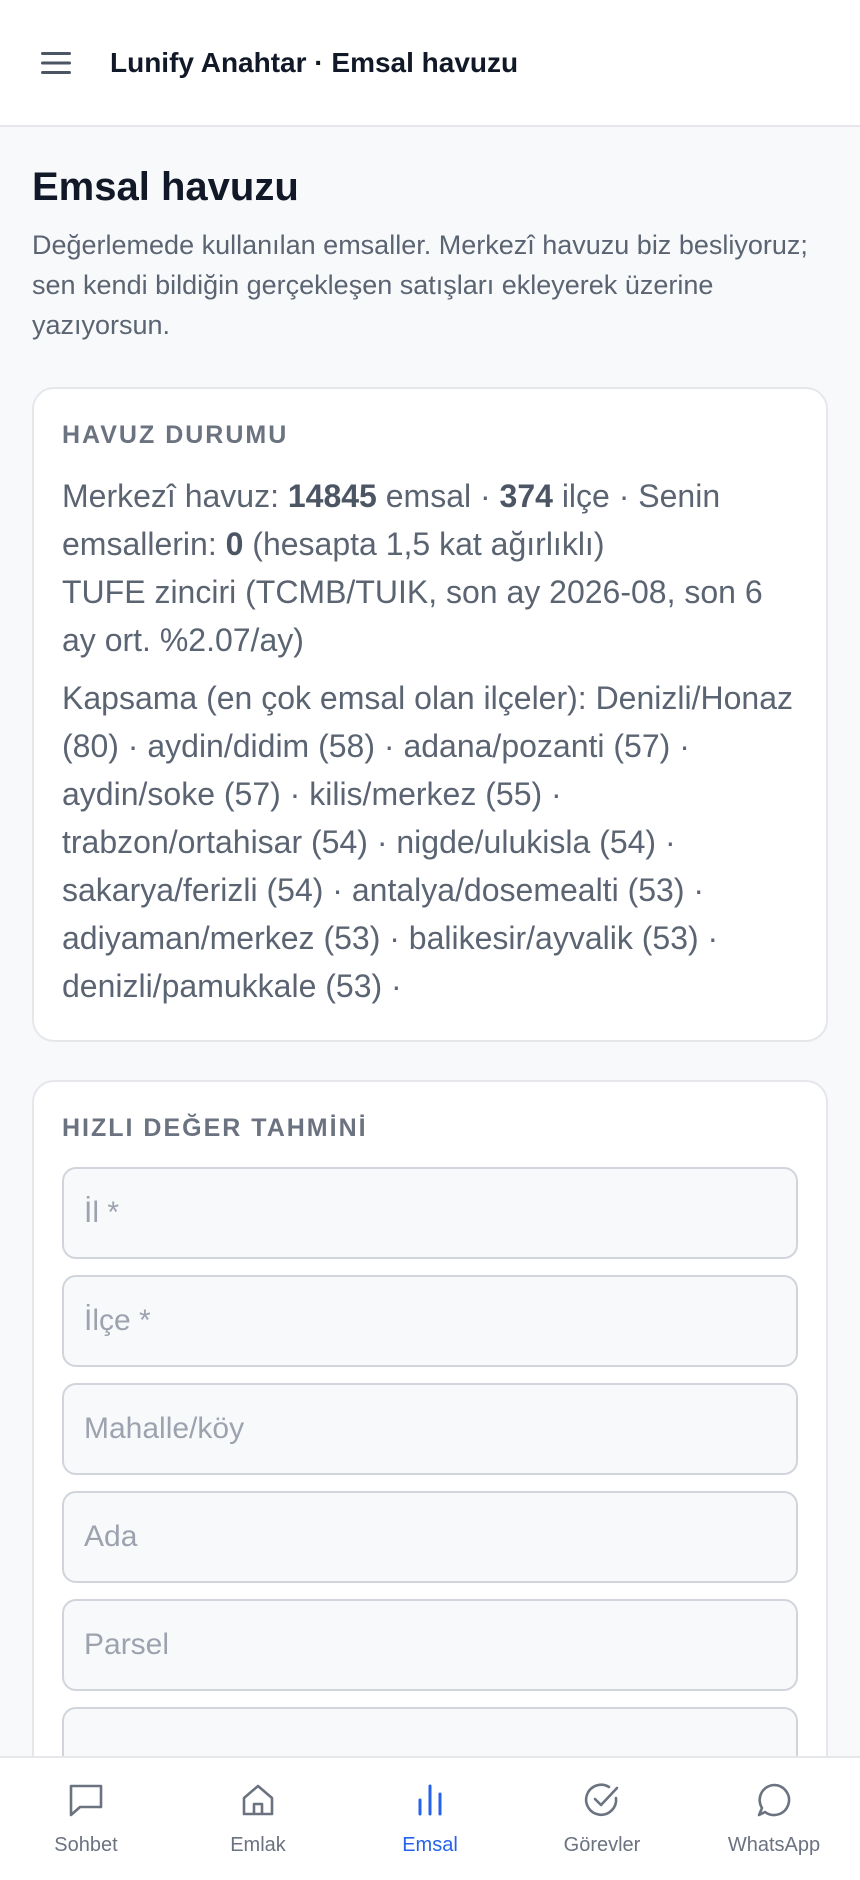  What do you see at coordinates (774, 1800) in the screenshot?
I see `whatsapp-icon` at bounding box center [774, 1800].